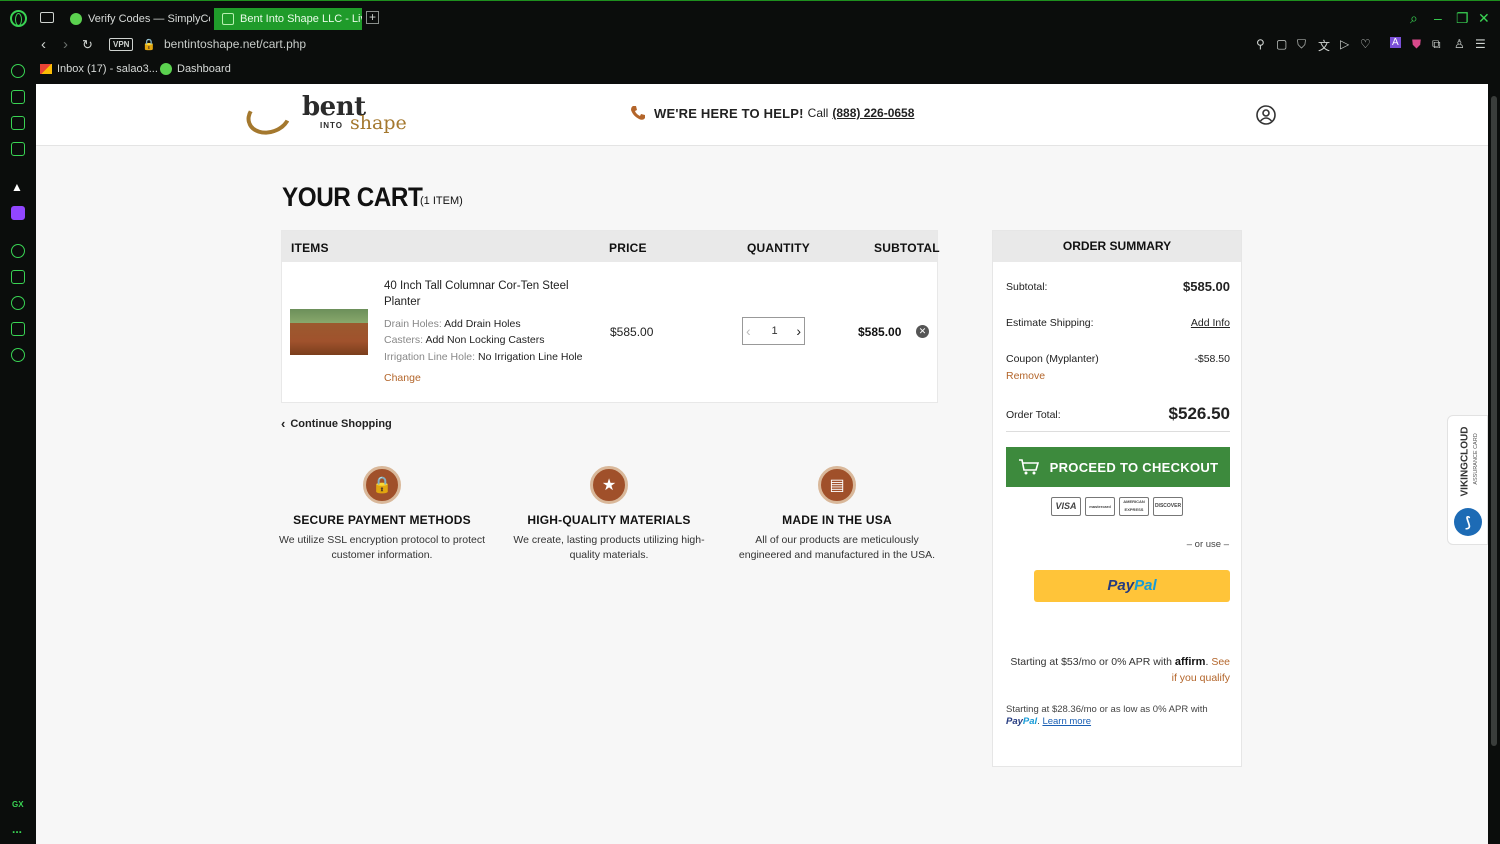 The height and width of the screenshot is (844, 1500). What do you see at coordinates (121, 44) in the screenshot?
I see `vpn-badge: VPN` at bounding box center [121, 44].